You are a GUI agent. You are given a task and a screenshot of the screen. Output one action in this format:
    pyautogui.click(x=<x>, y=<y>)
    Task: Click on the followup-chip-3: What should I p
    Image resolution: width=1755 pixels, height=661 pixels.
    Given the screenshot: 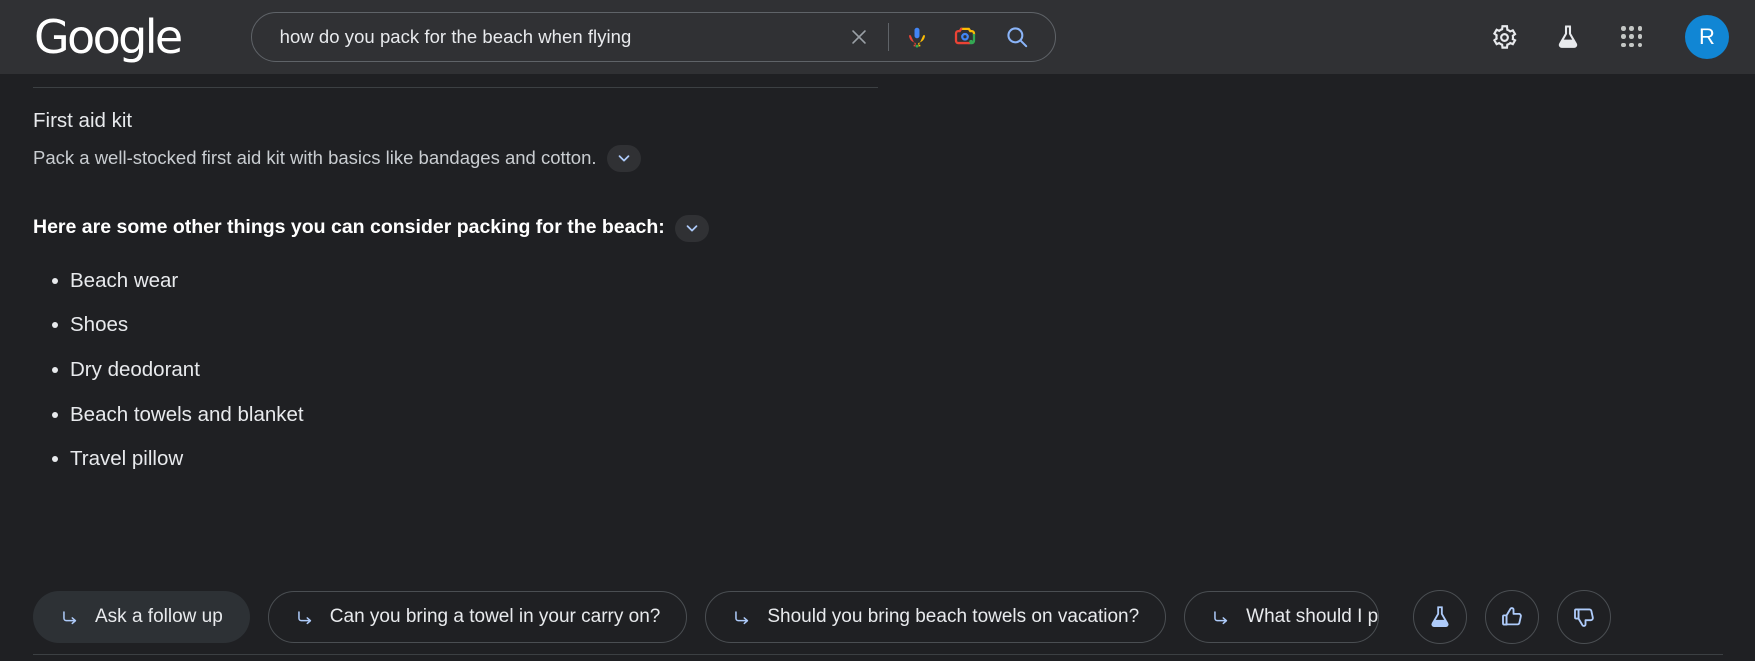 What is the action you would take?
    pyautogui.click(x=1282, y=617)
    